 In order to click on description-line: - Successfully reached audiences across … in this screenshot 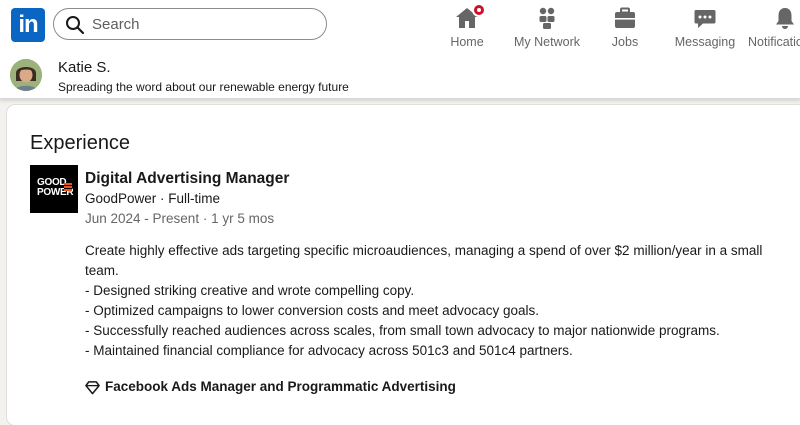, I will do `click(402, 330)`.